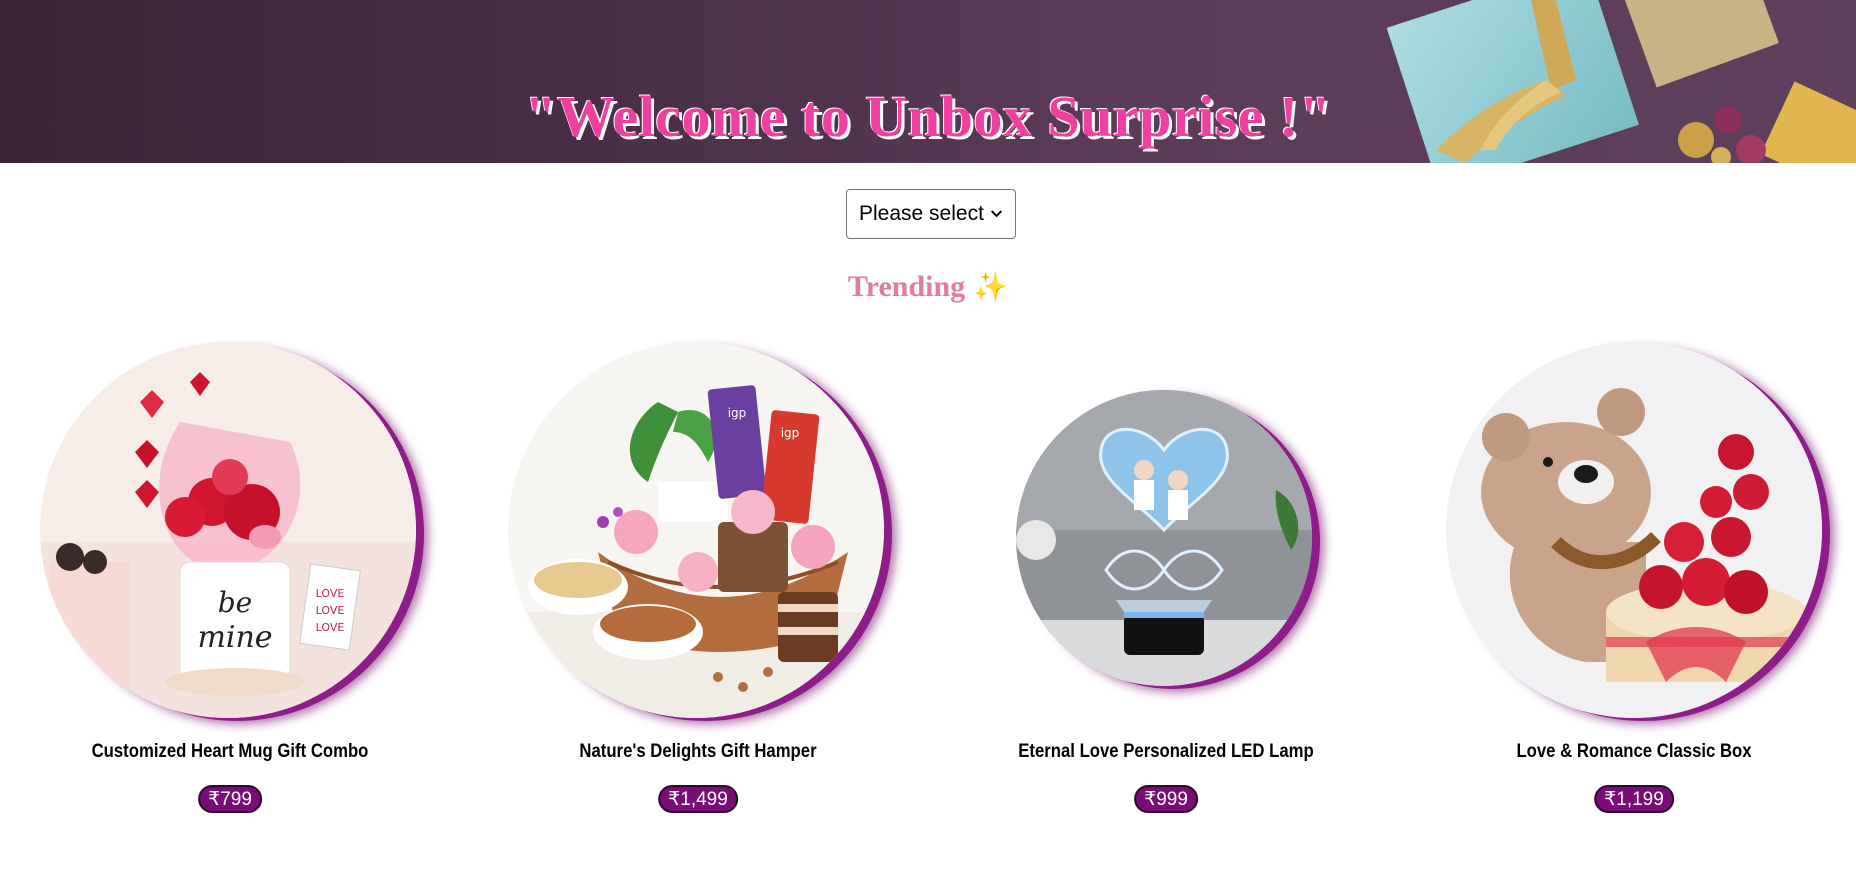 The image size is (1856, 888). I want to click on svg-text: be, so click(235, 602).